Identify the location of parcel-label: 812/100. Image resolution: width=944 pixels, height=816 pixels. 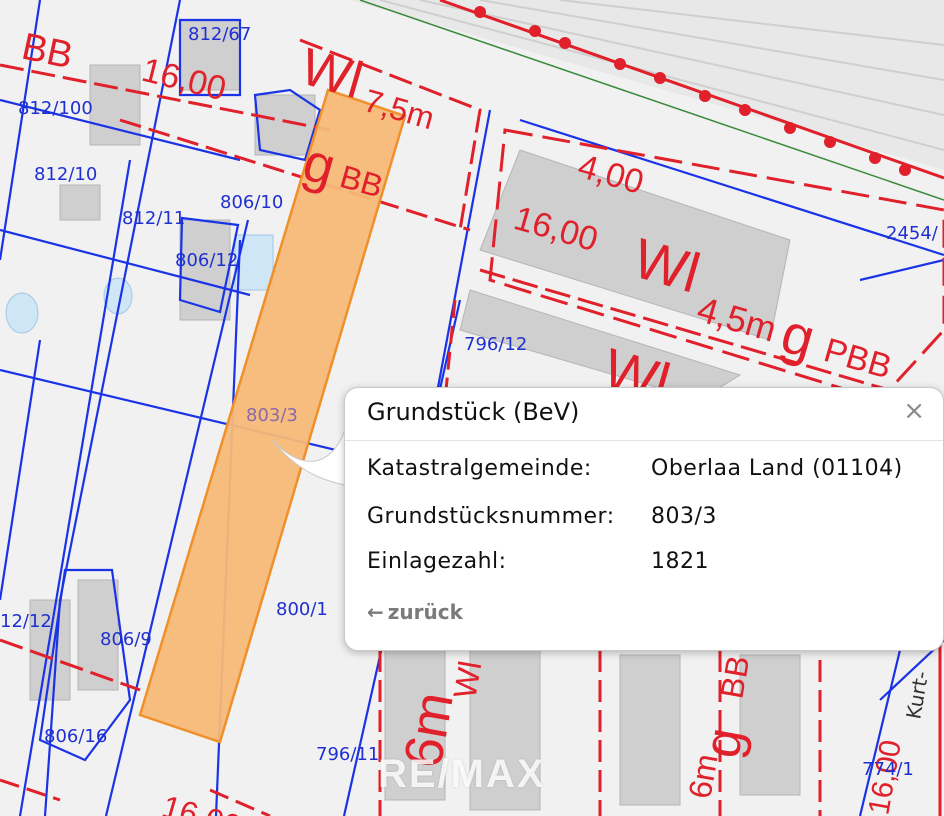
(55, 108).